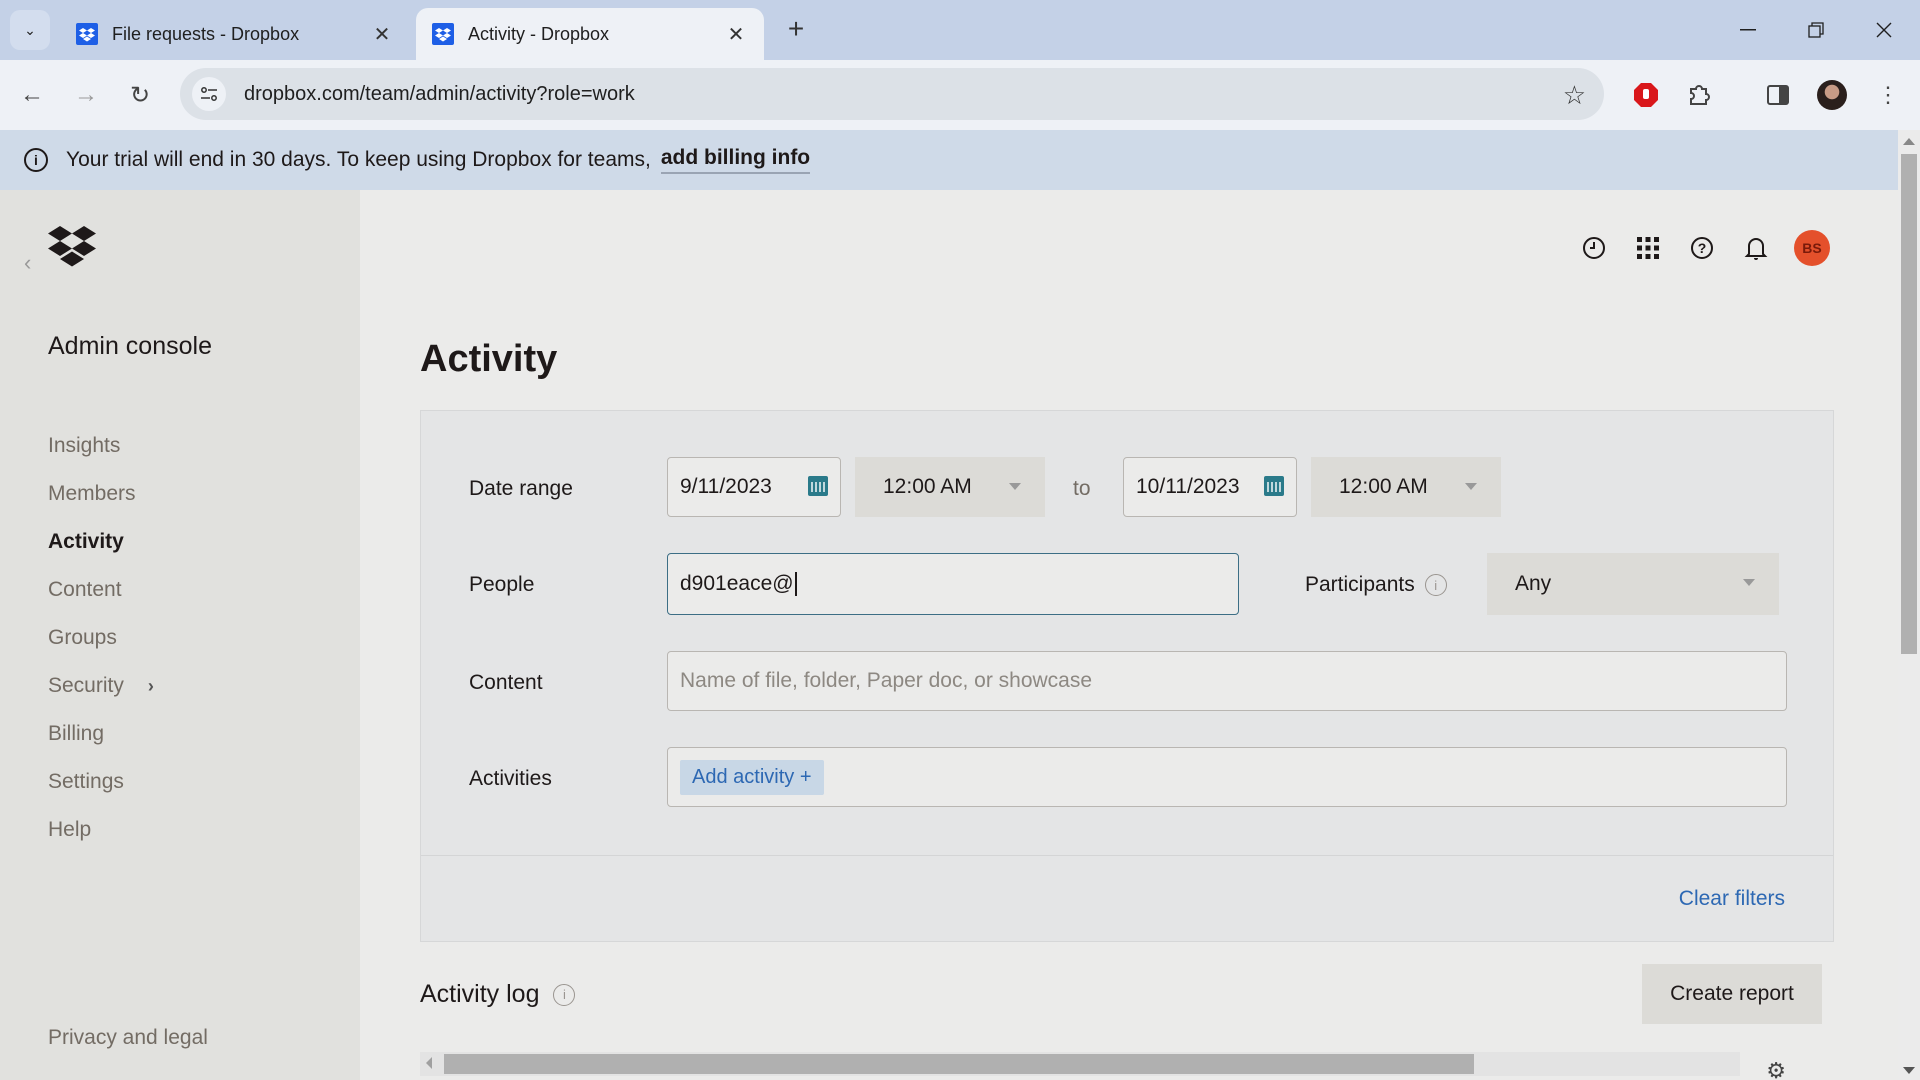  What do you see at coordinates (1748, 30) in the screenshot?
I see `minimize-window-button` at bounding box center [1748, 30].